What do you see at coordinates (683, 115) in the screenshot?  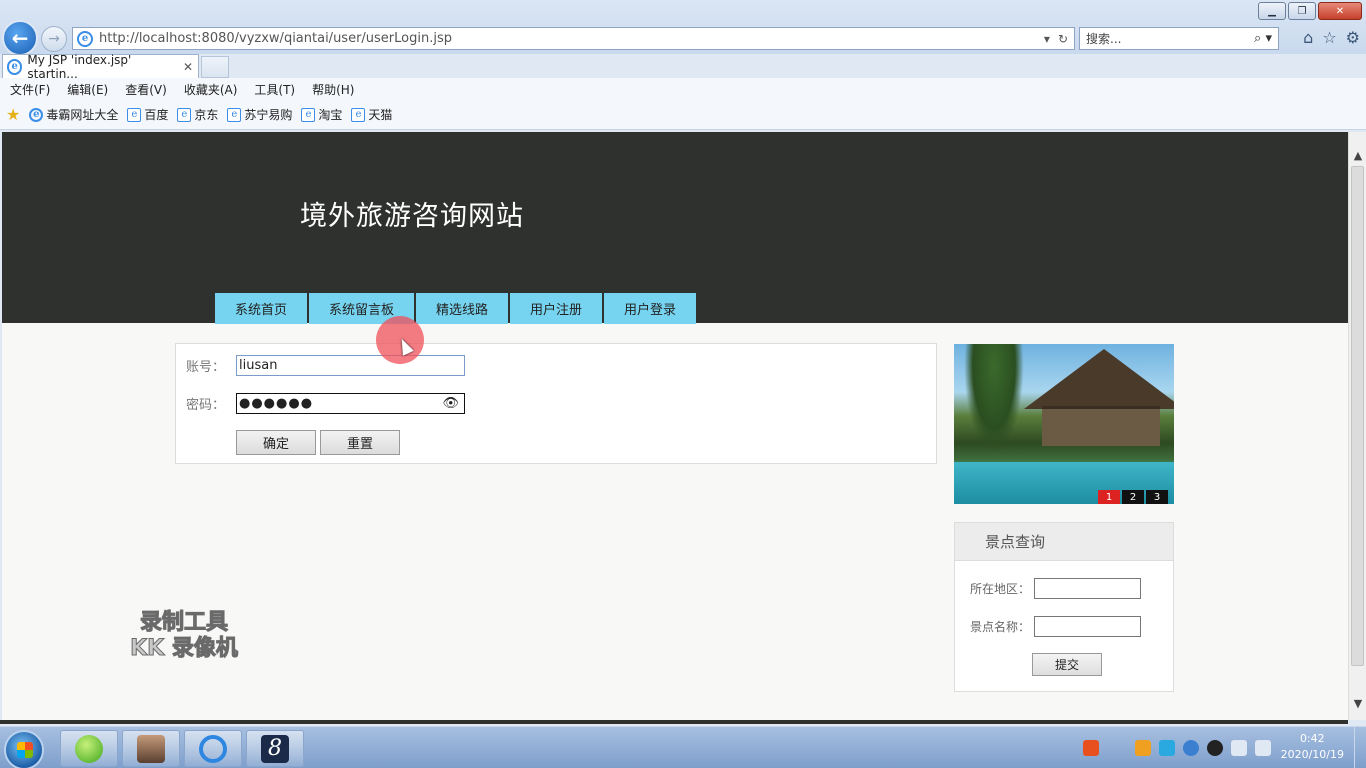 I see `favorites-bar: ★ e 毒霸网址大全 e 百度 e 京东 e 苏宁易购 e 淘宝 e 天猫` at bounding box center [683, 115].